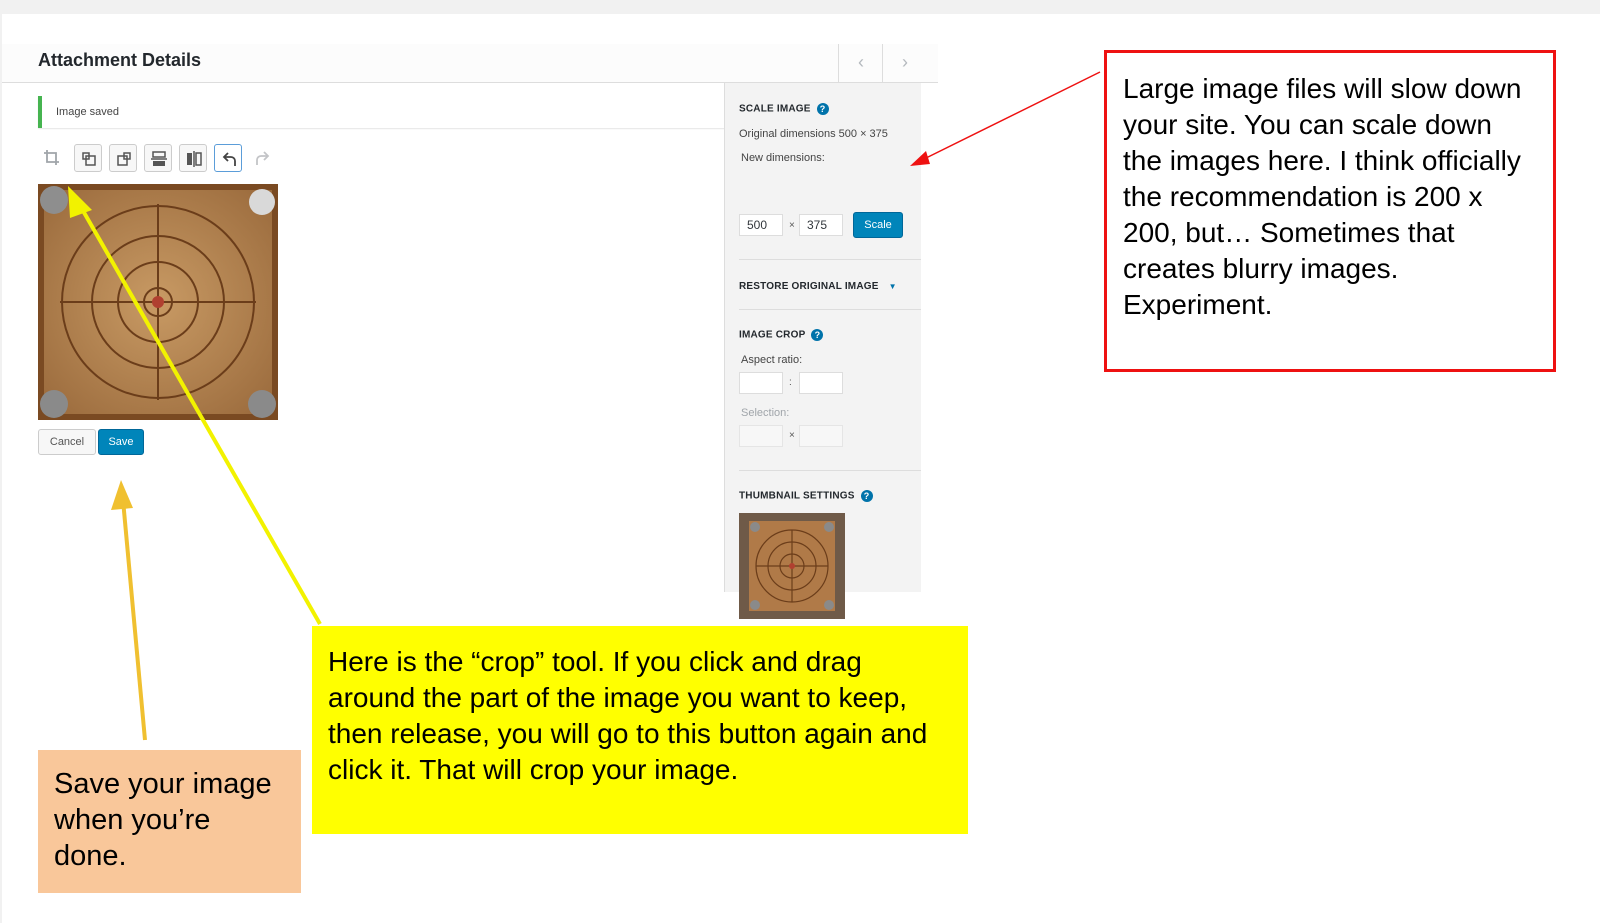  I want to click on new-dimensions-label: New dimensions:, so click(783, 158).